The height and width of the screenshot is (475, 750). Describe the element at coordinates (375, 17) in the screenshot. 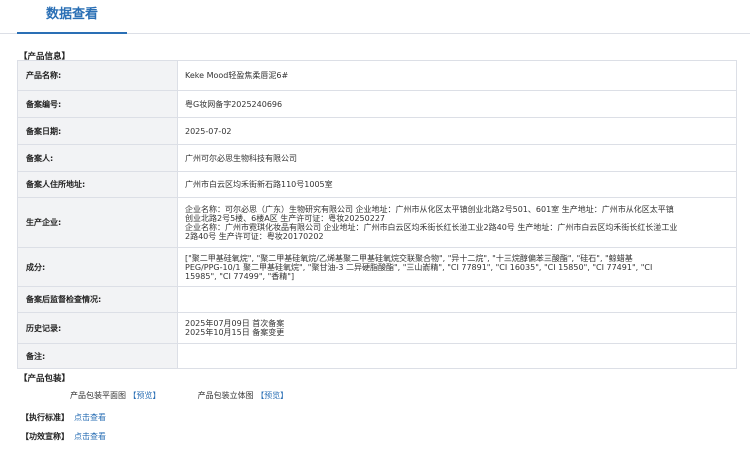

I see `tab-bar: 数据查看` at that location.